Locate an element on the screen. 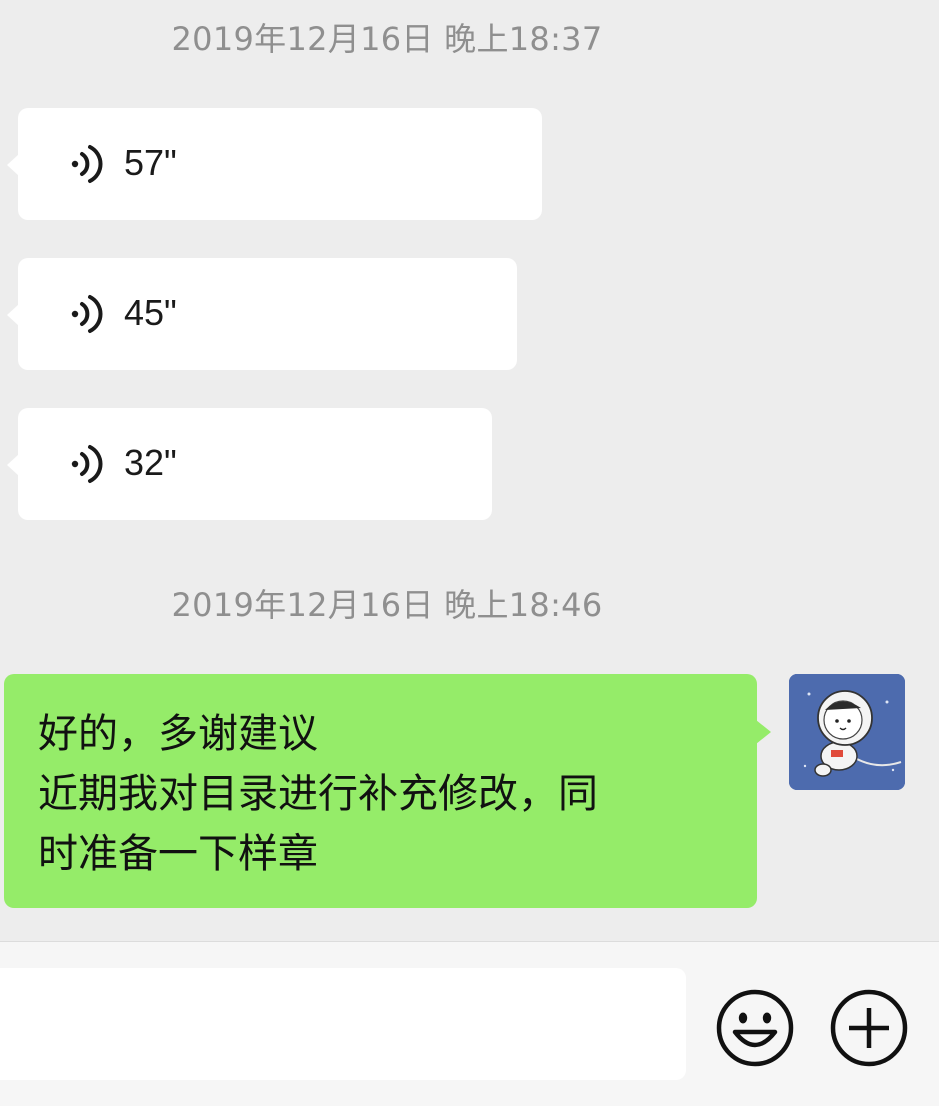  message-input is located at coordinates (343, 1024).